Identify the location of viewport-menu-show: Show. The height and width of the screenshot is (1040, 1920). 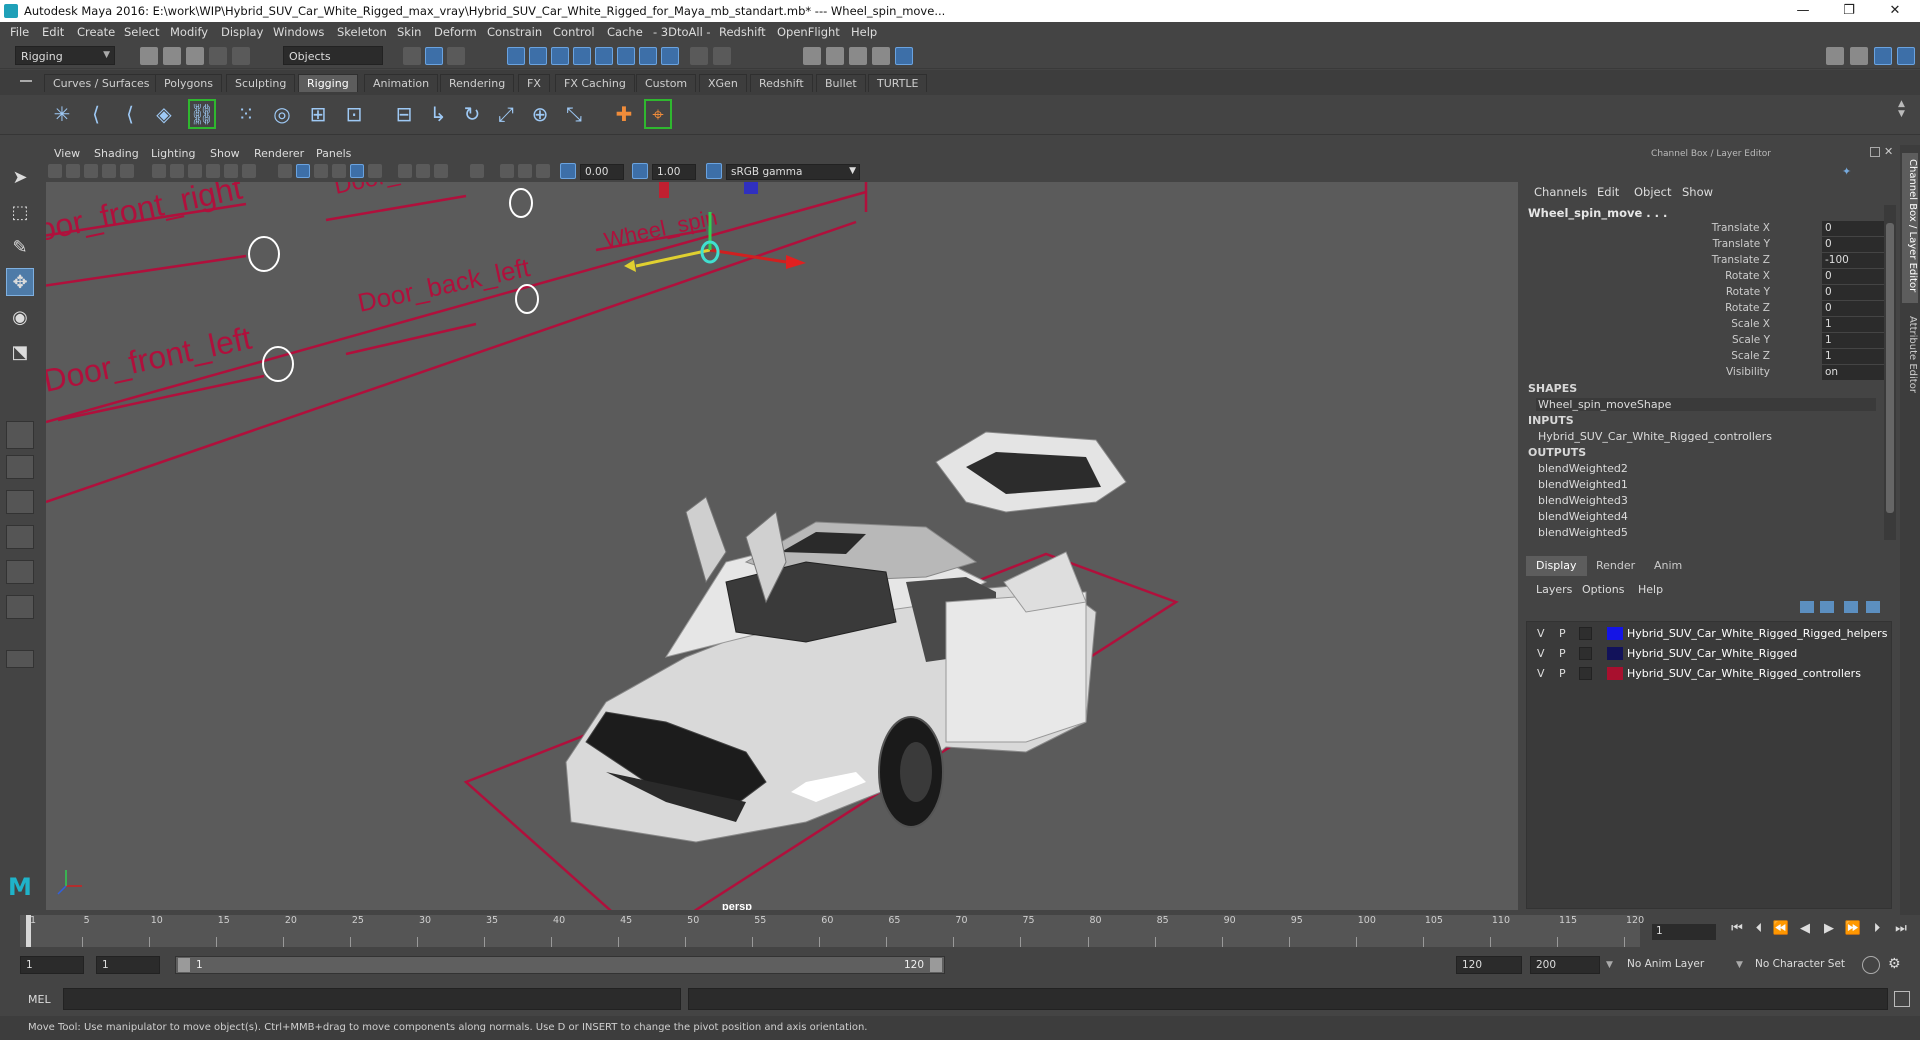
(225, 153).